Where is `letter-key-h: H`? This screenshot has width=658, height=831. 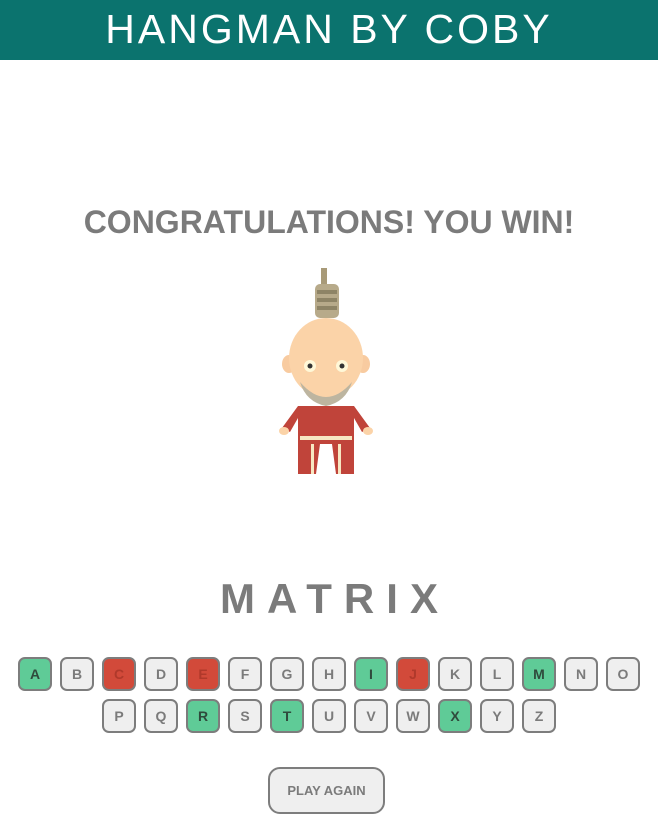 letter-key-h: H is located at coordinates (329, 674).